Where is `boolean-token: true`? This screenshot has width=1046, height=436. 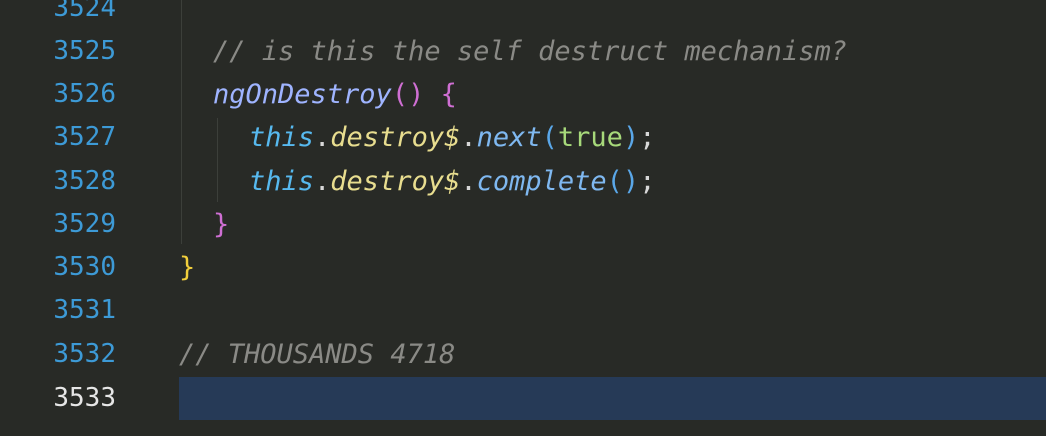
boolean-token: true is located at coordinates (590, 137).